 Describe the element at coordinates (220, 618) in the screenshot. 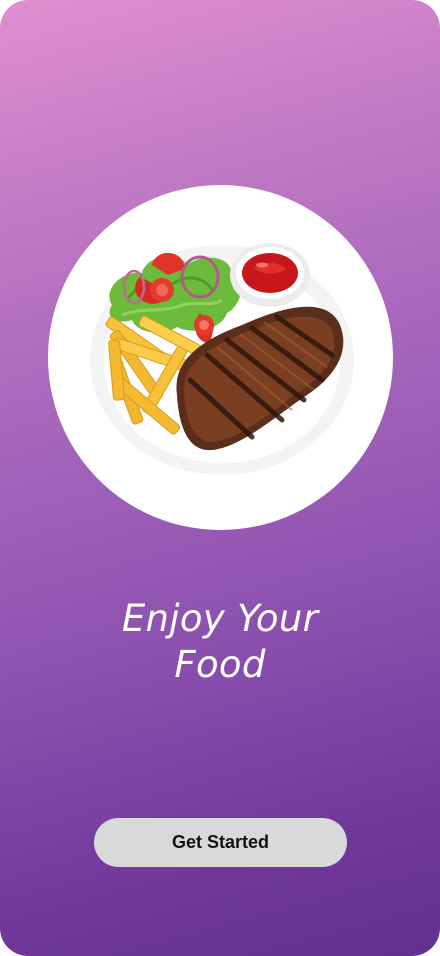

I see `headline-line-1: Enjoy Your` at that location.